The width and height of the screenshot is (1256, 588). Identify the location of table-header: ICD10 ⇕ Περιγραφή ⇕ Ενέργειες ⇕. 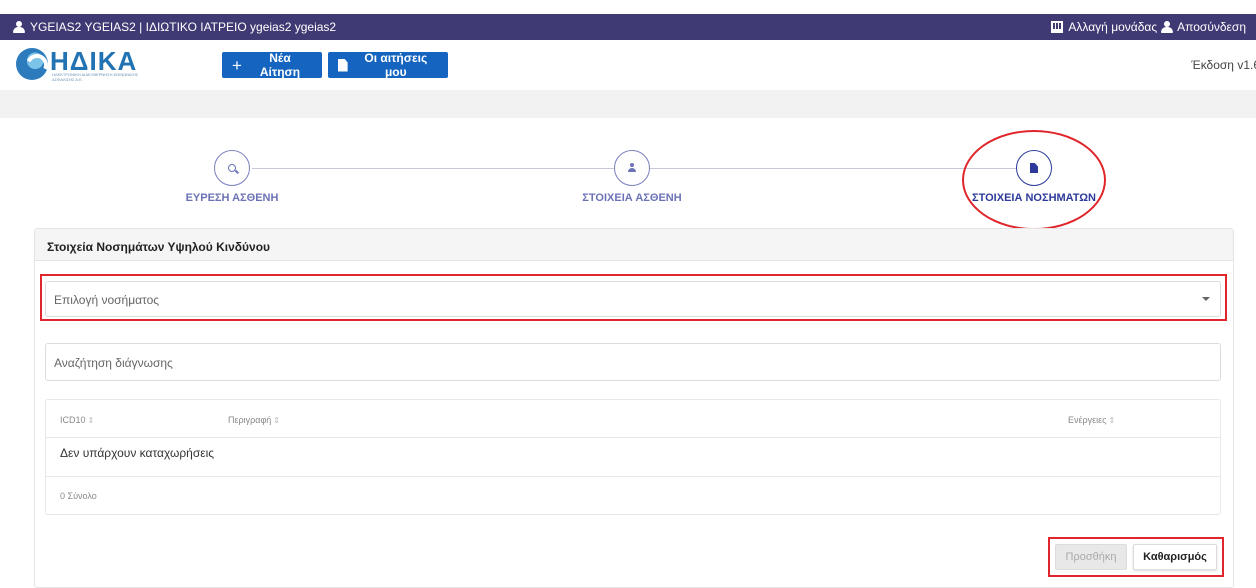
(633, 419).